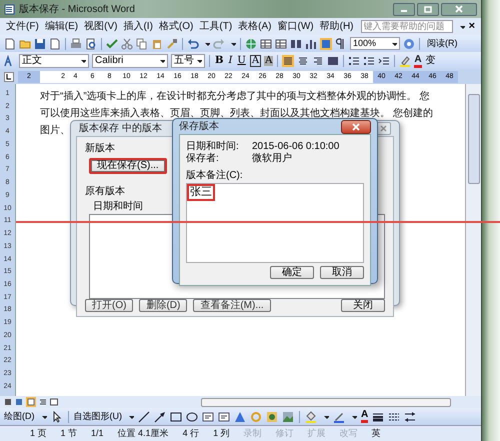 The height and width of the screenshot is (441, 500). Describe the element at coordinates (215, 26) in the screenshot. I see `menu-item: 工具(T)` at that location.